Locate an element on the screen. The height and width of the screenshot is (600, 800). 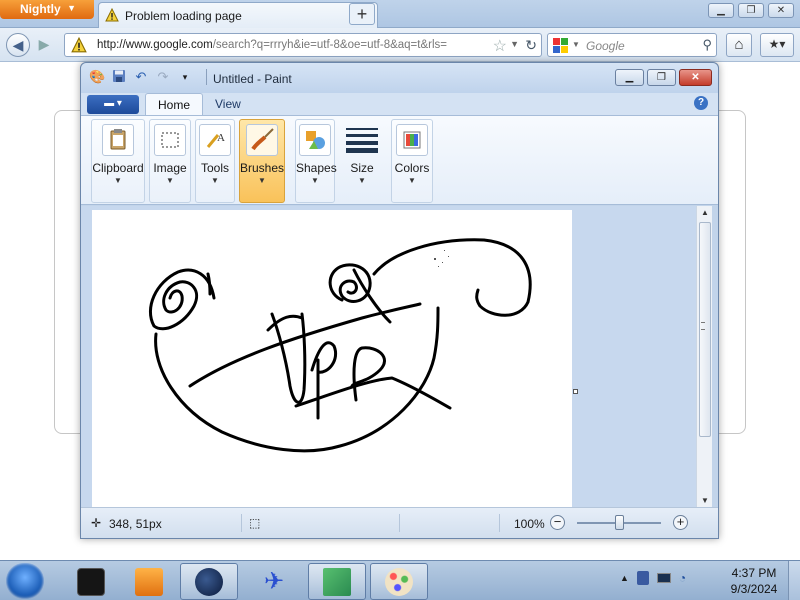
minimize-button: ▁ is located at coordinates (721, 10).